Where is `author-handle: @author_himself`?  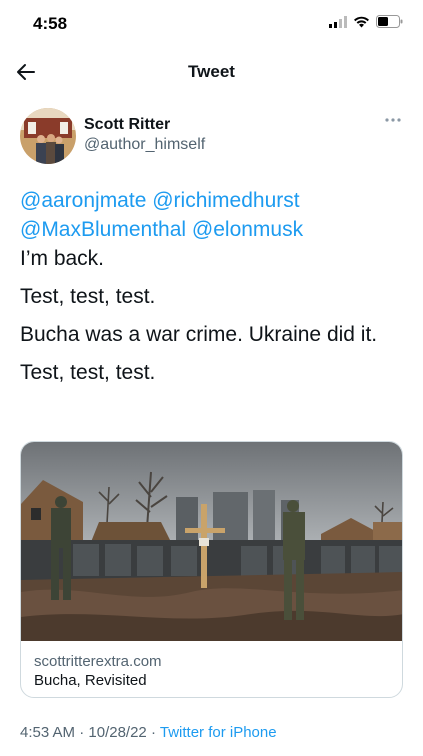
author-handle: @author_himself is located at coordinates (144, 145).